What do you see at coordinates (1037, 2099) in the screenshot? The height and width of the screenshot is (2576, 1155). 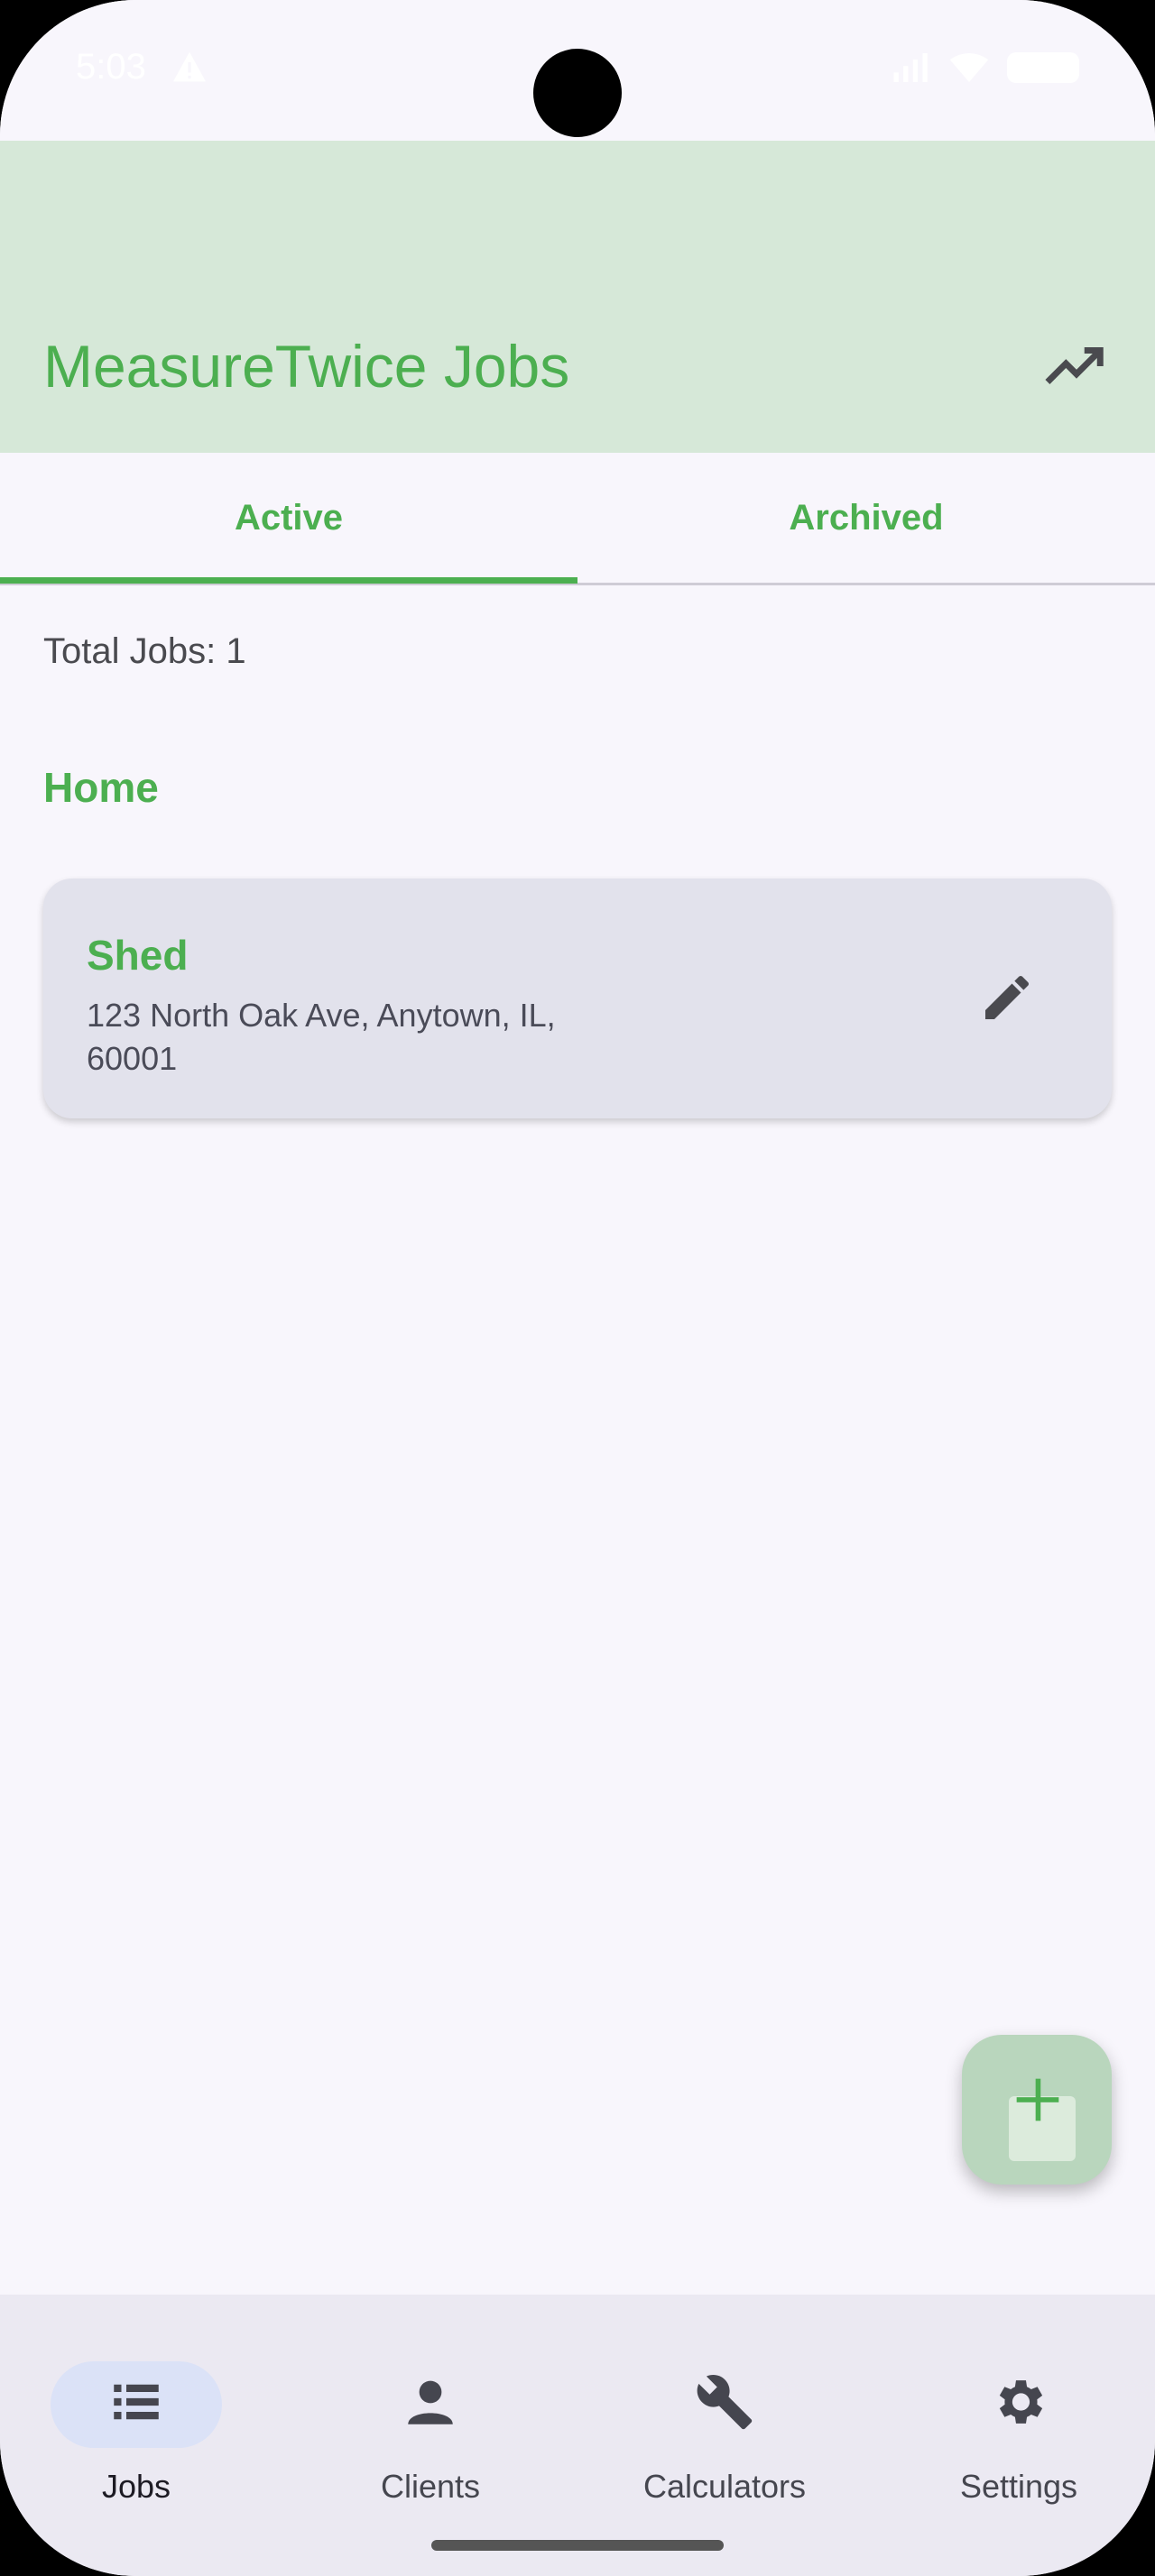 I see `plus-icon` at bounding box center [1037, 2099].